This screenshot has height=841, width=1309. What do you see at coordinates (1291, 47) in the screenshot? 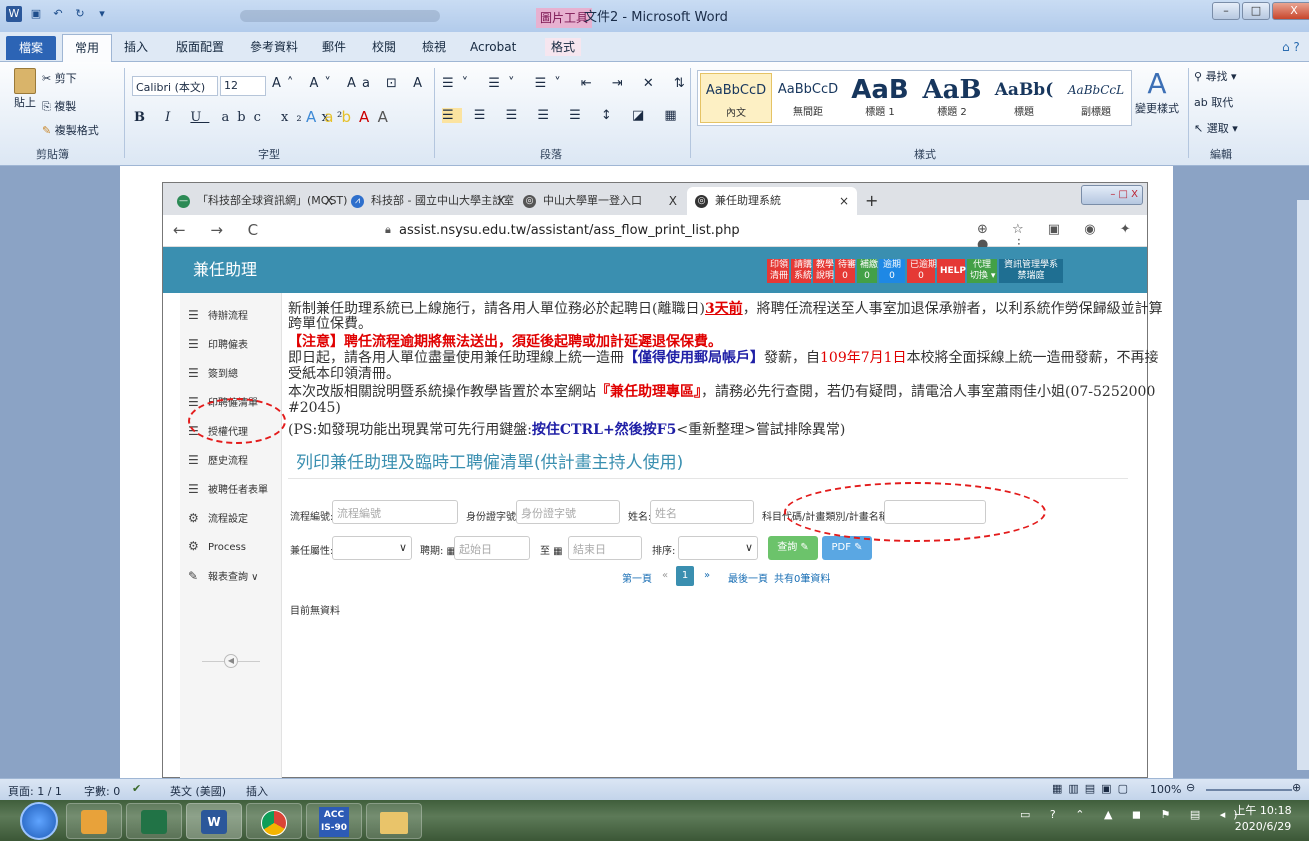
I see `help-icon: ⌂ ?` at bounding box center [1291, 47].